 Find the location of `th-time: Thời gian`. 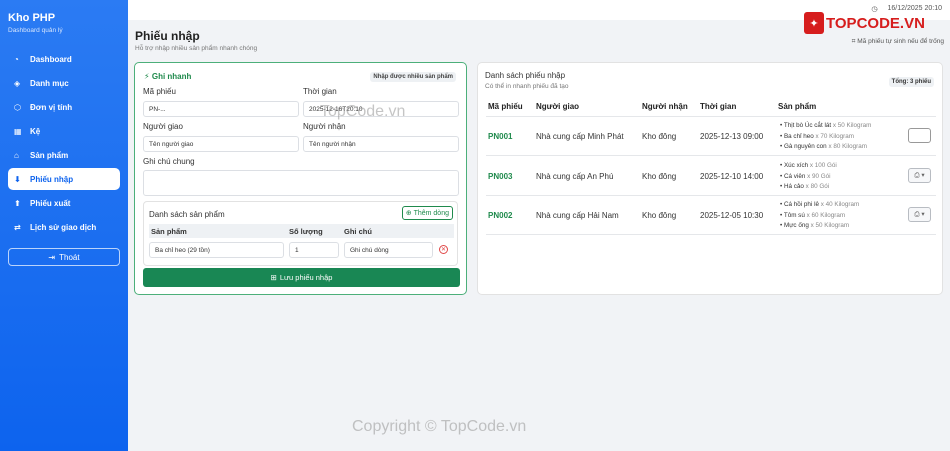

th-time: Thời gian is located at coordinates (718, 106).